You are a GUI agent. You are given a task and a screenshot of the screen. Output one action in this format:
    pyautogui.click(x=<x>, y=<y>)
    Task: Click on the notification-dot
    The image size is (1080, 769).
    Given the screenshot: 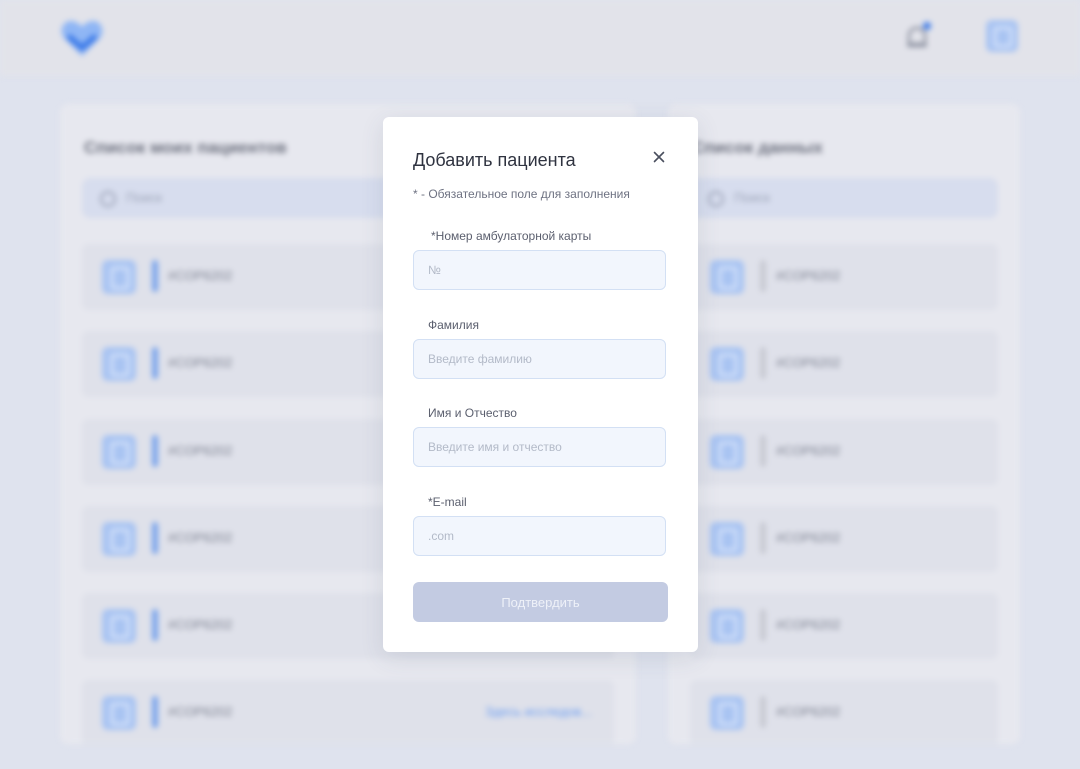 What is the action you would take?
    pyautogui.click(x=927, y=26)
    